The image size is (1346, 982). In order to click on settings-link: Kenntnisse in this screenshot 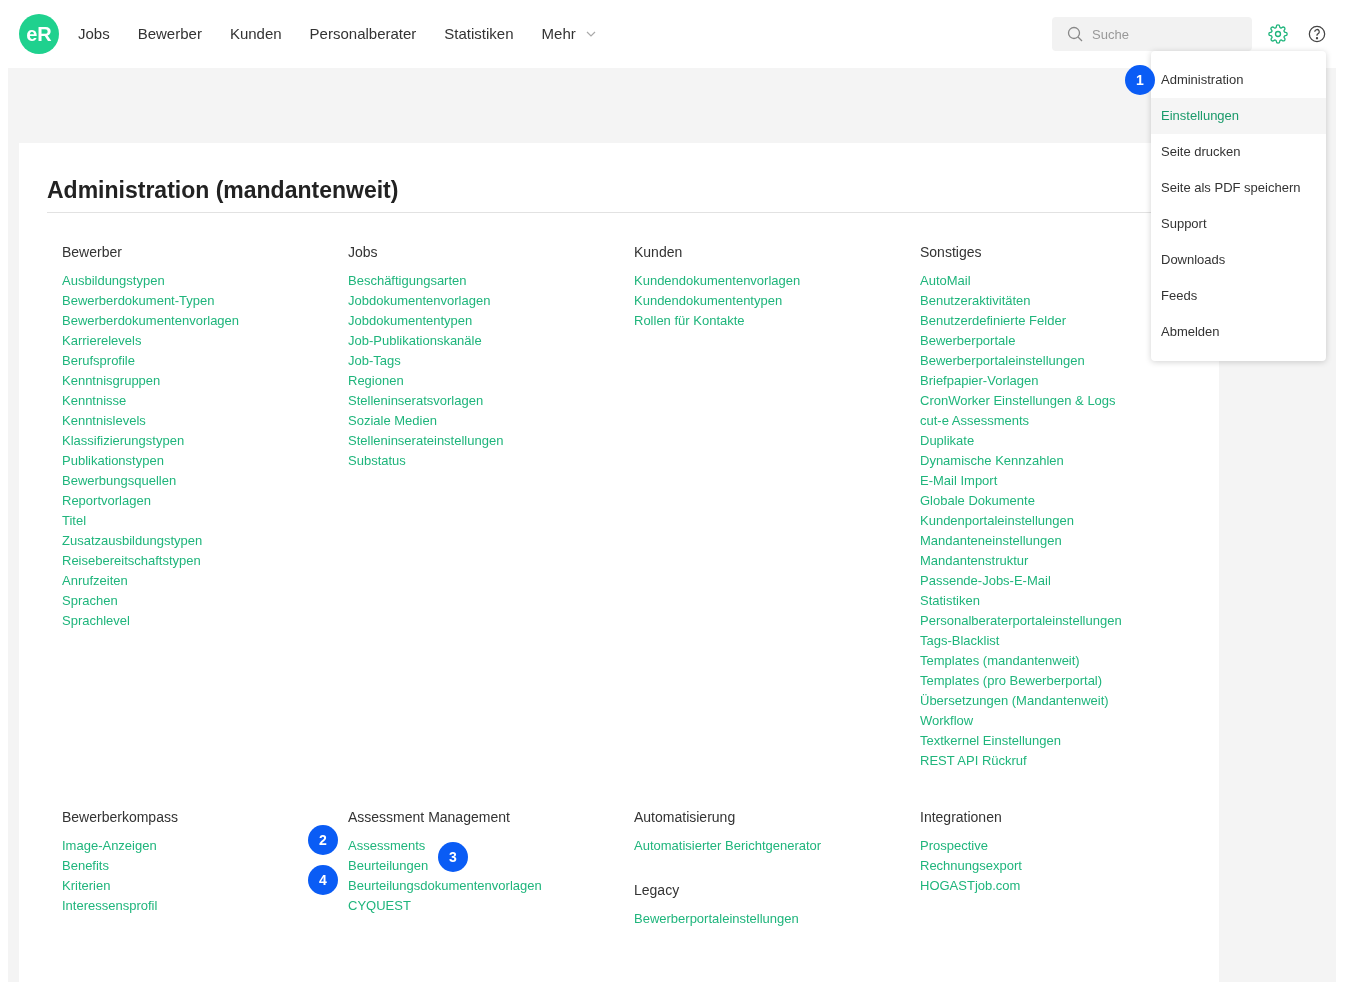, I will do `click(94, 400)`.